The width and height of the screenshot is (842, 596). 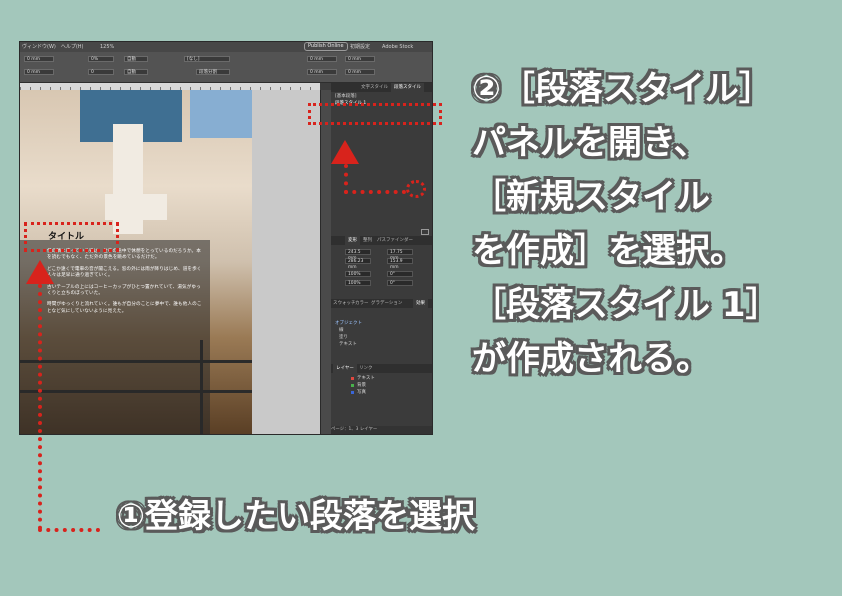 I want to click on layer-row: 写真, so click(x=381, y=392).